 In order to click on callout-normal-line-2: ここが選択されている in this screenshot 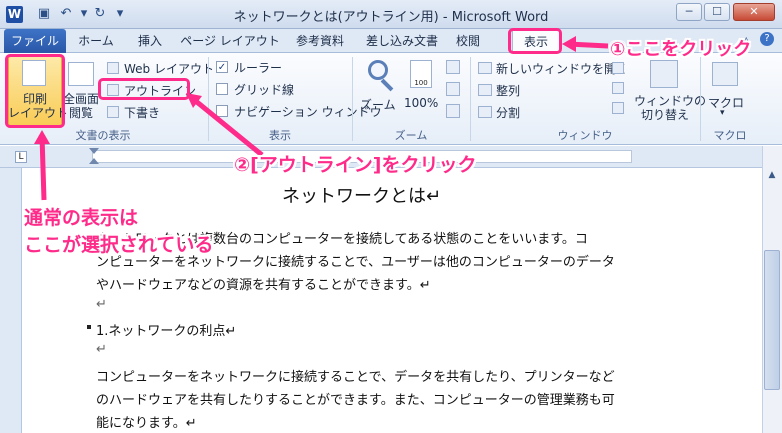, I will do `click(119, 245)`.